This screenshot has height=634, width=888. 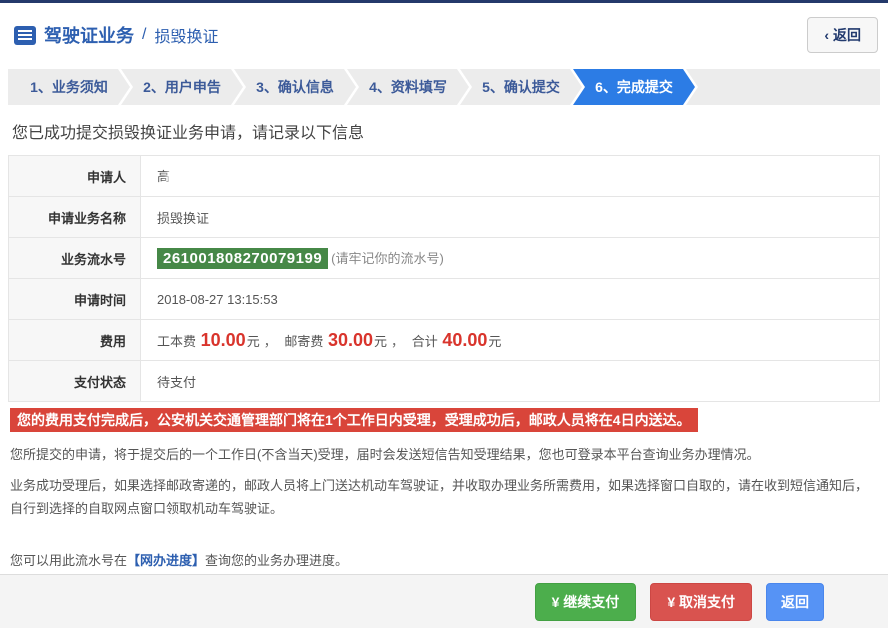 What do you see at coordinates (25, 35) in the screenshot?
I see `form-list-icon` at bounding box center [25, 35].